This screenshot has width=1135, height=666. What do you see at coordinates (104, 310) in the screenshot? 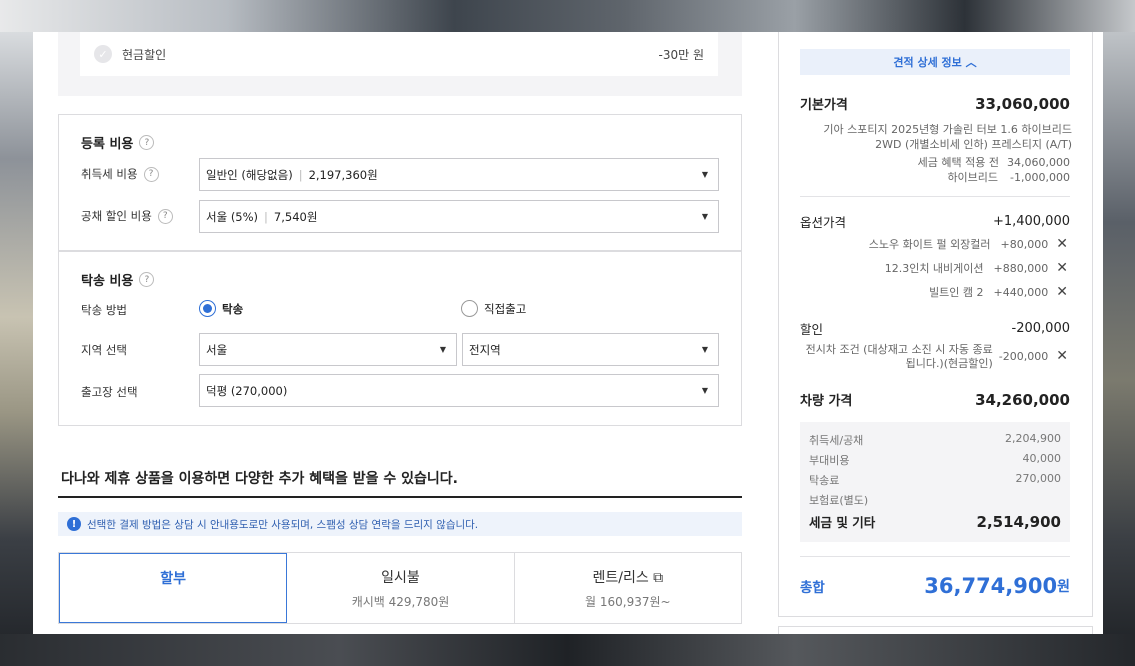
I see `delivery-method-label: 탁송 방법` at bounding box center [104, 310].